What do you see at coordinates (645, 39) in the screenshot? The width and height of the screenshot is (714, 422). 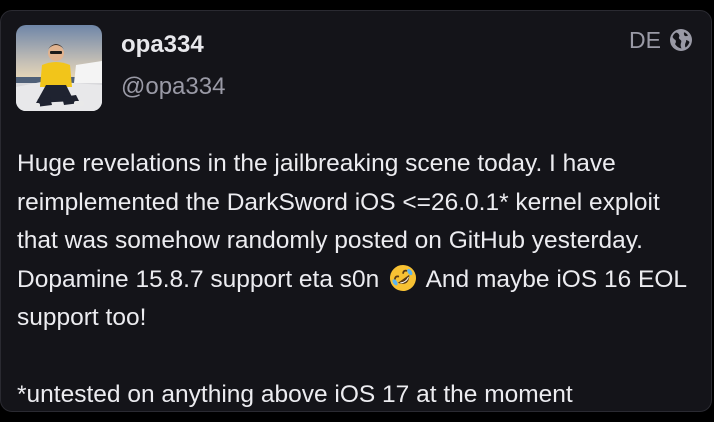 I see `language-code: DE` at bounding box center [645, 39].